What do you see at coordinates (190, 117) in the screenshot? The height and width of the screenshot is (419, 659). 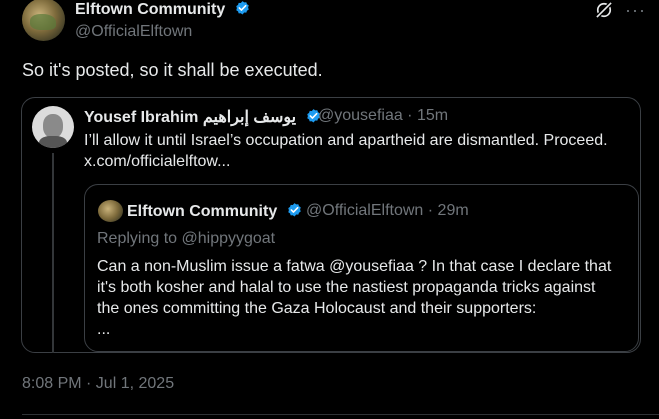 I see `quoted-author-name-text: Yousef Ibrahim يوسف إبراهيم` at bounding box center [190, 117].